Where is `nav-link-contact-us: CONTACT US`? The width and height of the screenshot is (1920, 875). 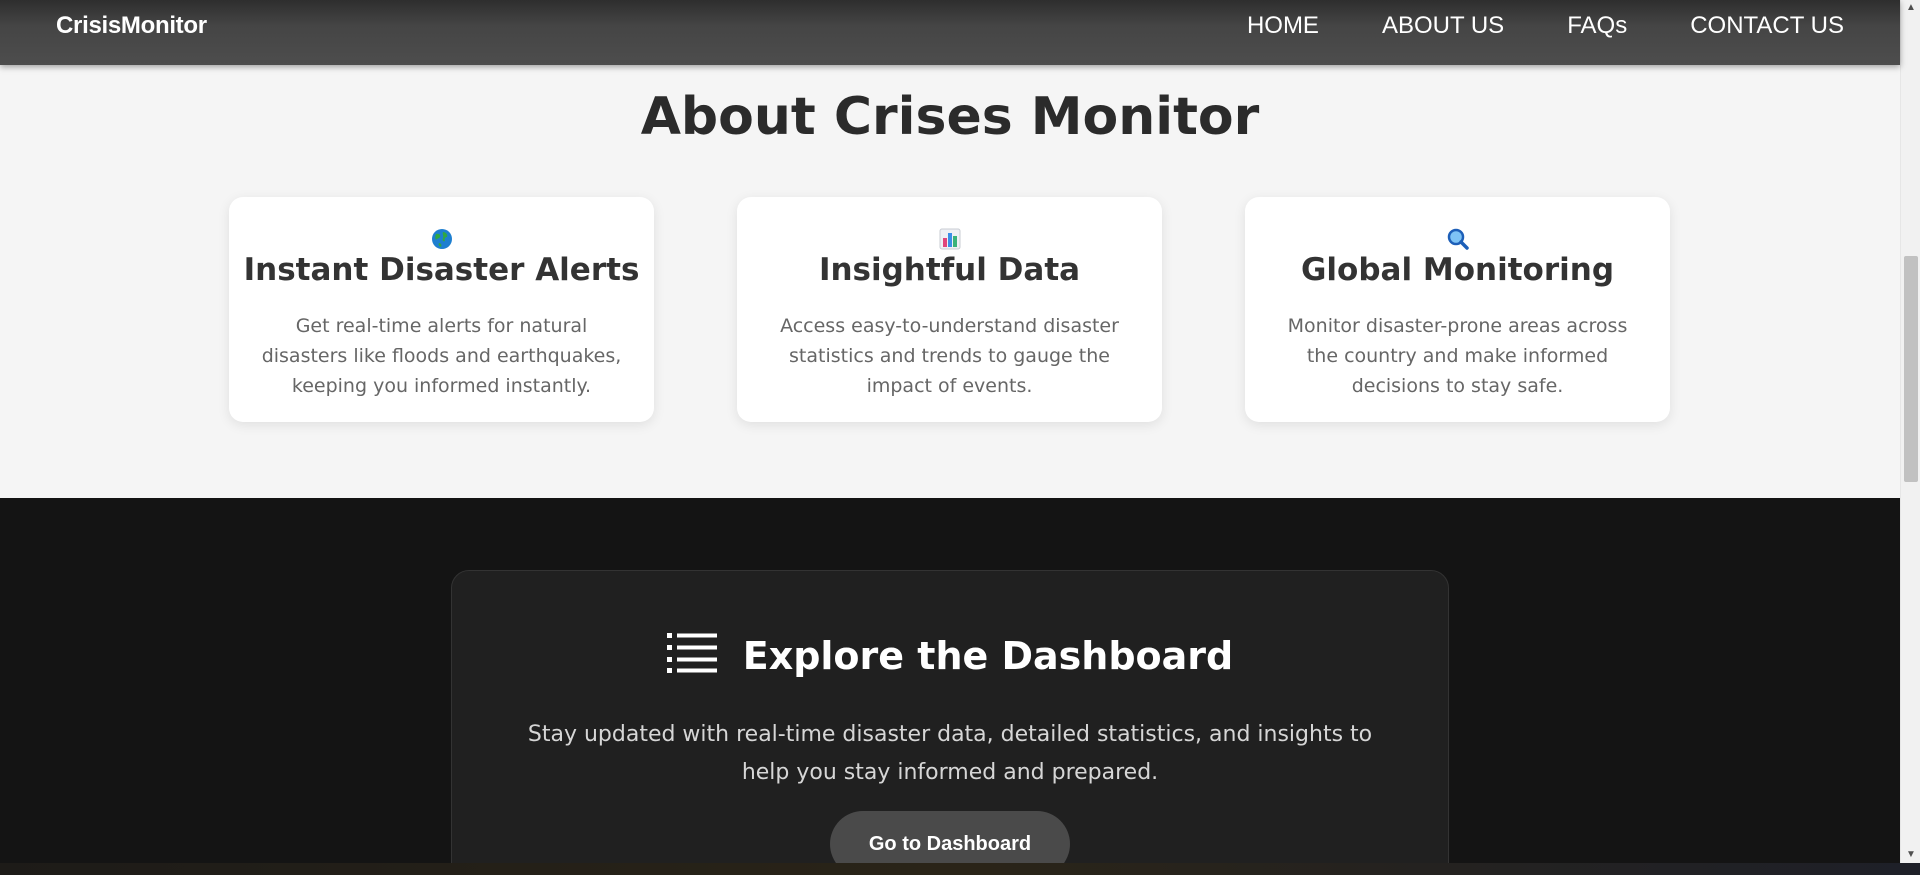 nav-link-contact-us: CONTACT US is located at coordinates (1767, 26).